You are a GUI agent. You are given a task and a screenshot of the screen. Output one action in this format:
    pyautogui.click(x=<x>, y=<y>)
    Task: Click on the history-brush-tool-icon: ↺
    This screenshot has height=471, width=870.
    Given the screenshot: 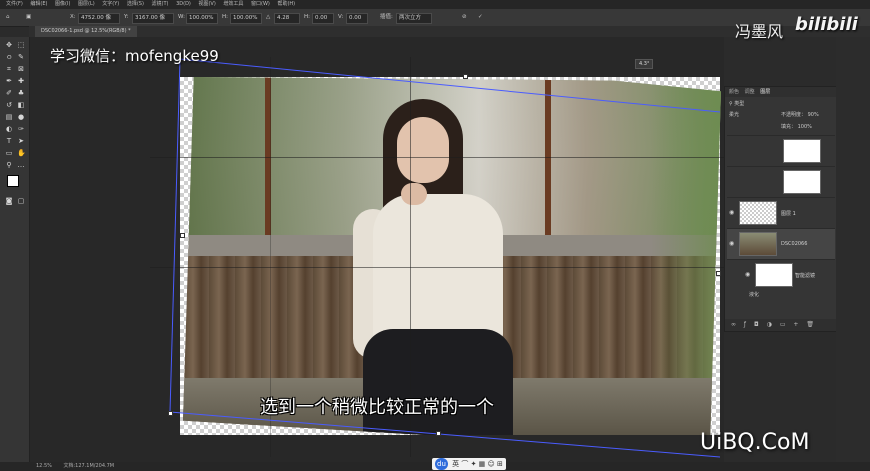 What is the action you would take?
    pyautogui.click(x=9, y=105)
    